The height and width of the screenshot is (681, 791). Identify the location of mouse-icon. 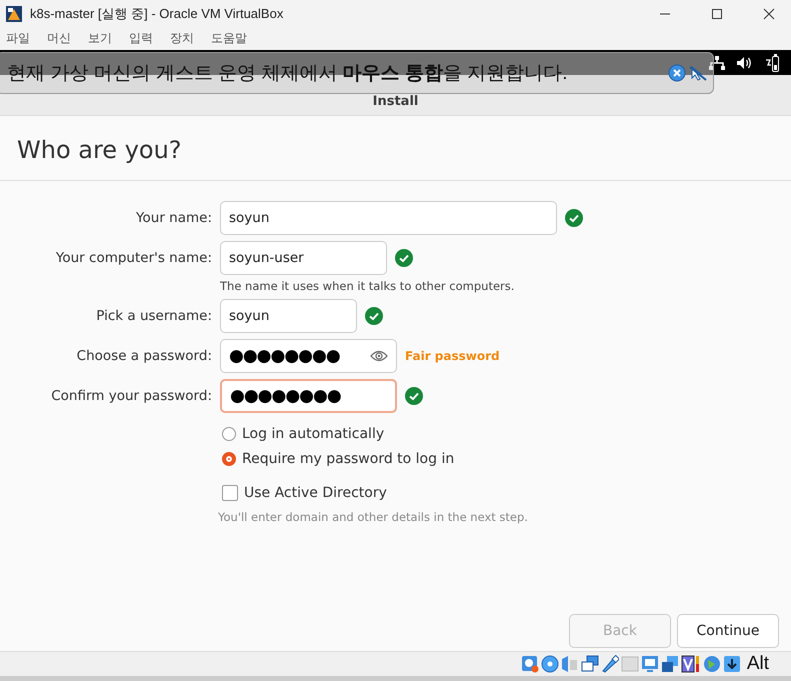
(698, 73).